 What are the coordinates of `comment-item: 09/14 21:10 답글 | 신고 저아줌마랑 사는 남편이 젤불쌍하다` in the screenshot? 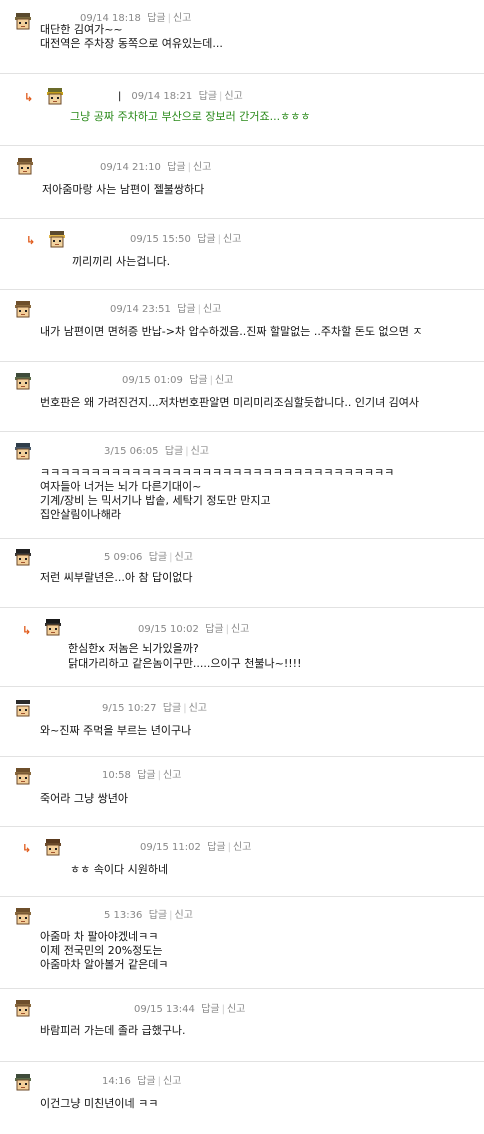 It's located at (242, 175).